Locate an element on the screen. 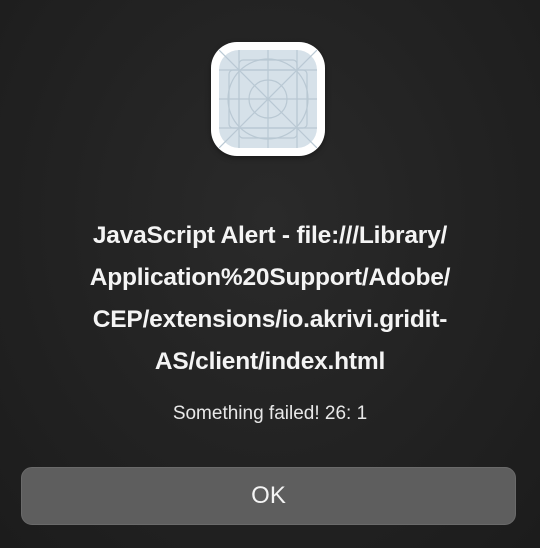 The image size is (540, 548). generic-app-icon is located at coordinates (268, 99).